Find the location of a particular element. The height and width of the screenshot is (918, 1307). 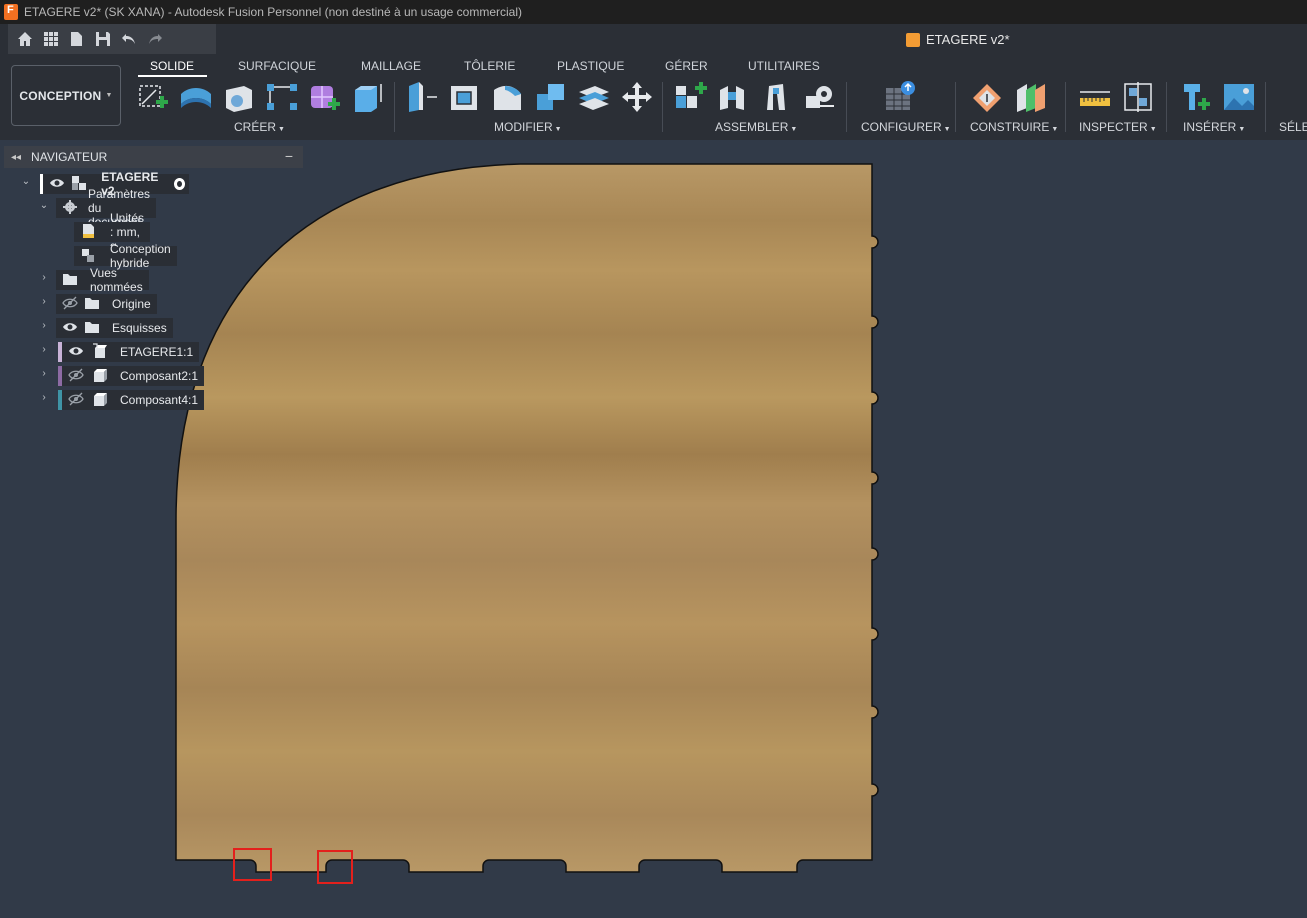

configure-table-icon is located at coordinates (899, 97).